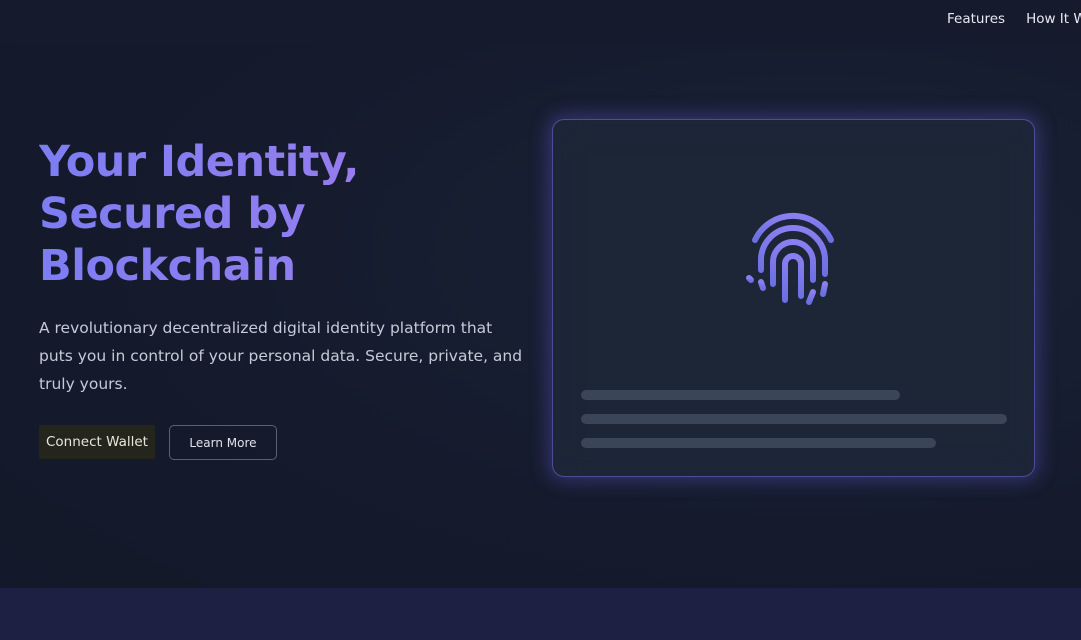 This screenshot has height=640, width=1081. Describe the element at coordinates (793, 258) in the screenshot. I see `fingerprint-icon` at that location.